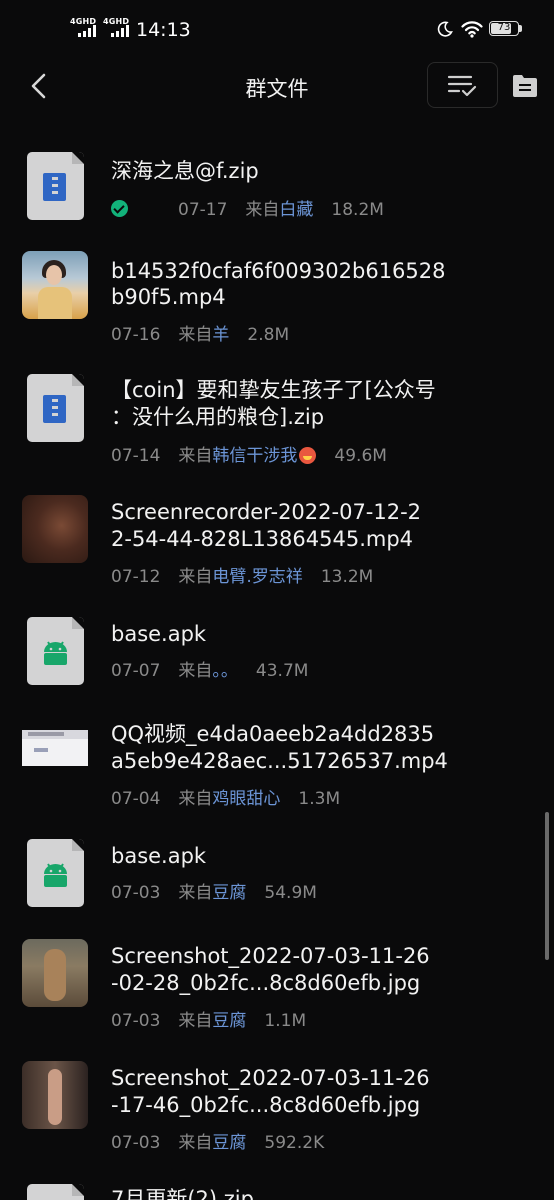 The width and height of the screenshot is (554, 1200). I want to click on file-meta: 07-16 来自羊 2.8M, so click(200, 332).